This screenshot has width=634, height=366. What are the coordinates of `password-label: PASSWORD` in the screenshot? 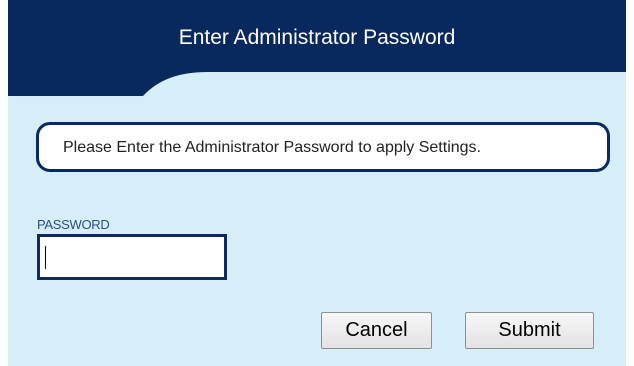 It's located at (73, 224).